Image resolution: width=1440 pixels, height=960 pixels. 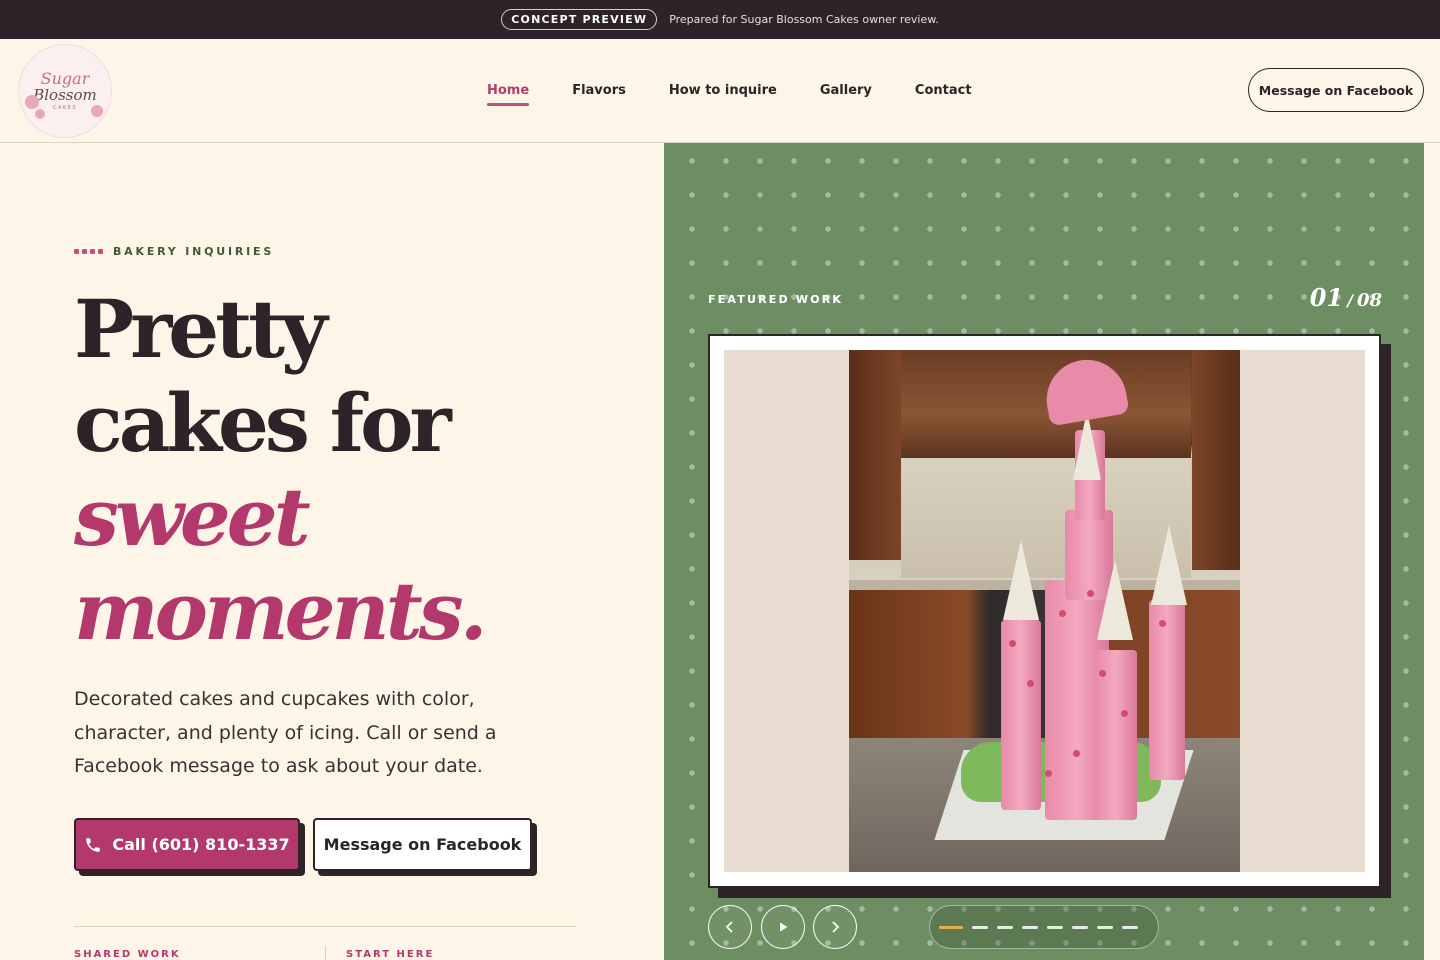 I want to click on hero-eyebrow: BAKERY INQUIRIES, so click(x=174, y=251).